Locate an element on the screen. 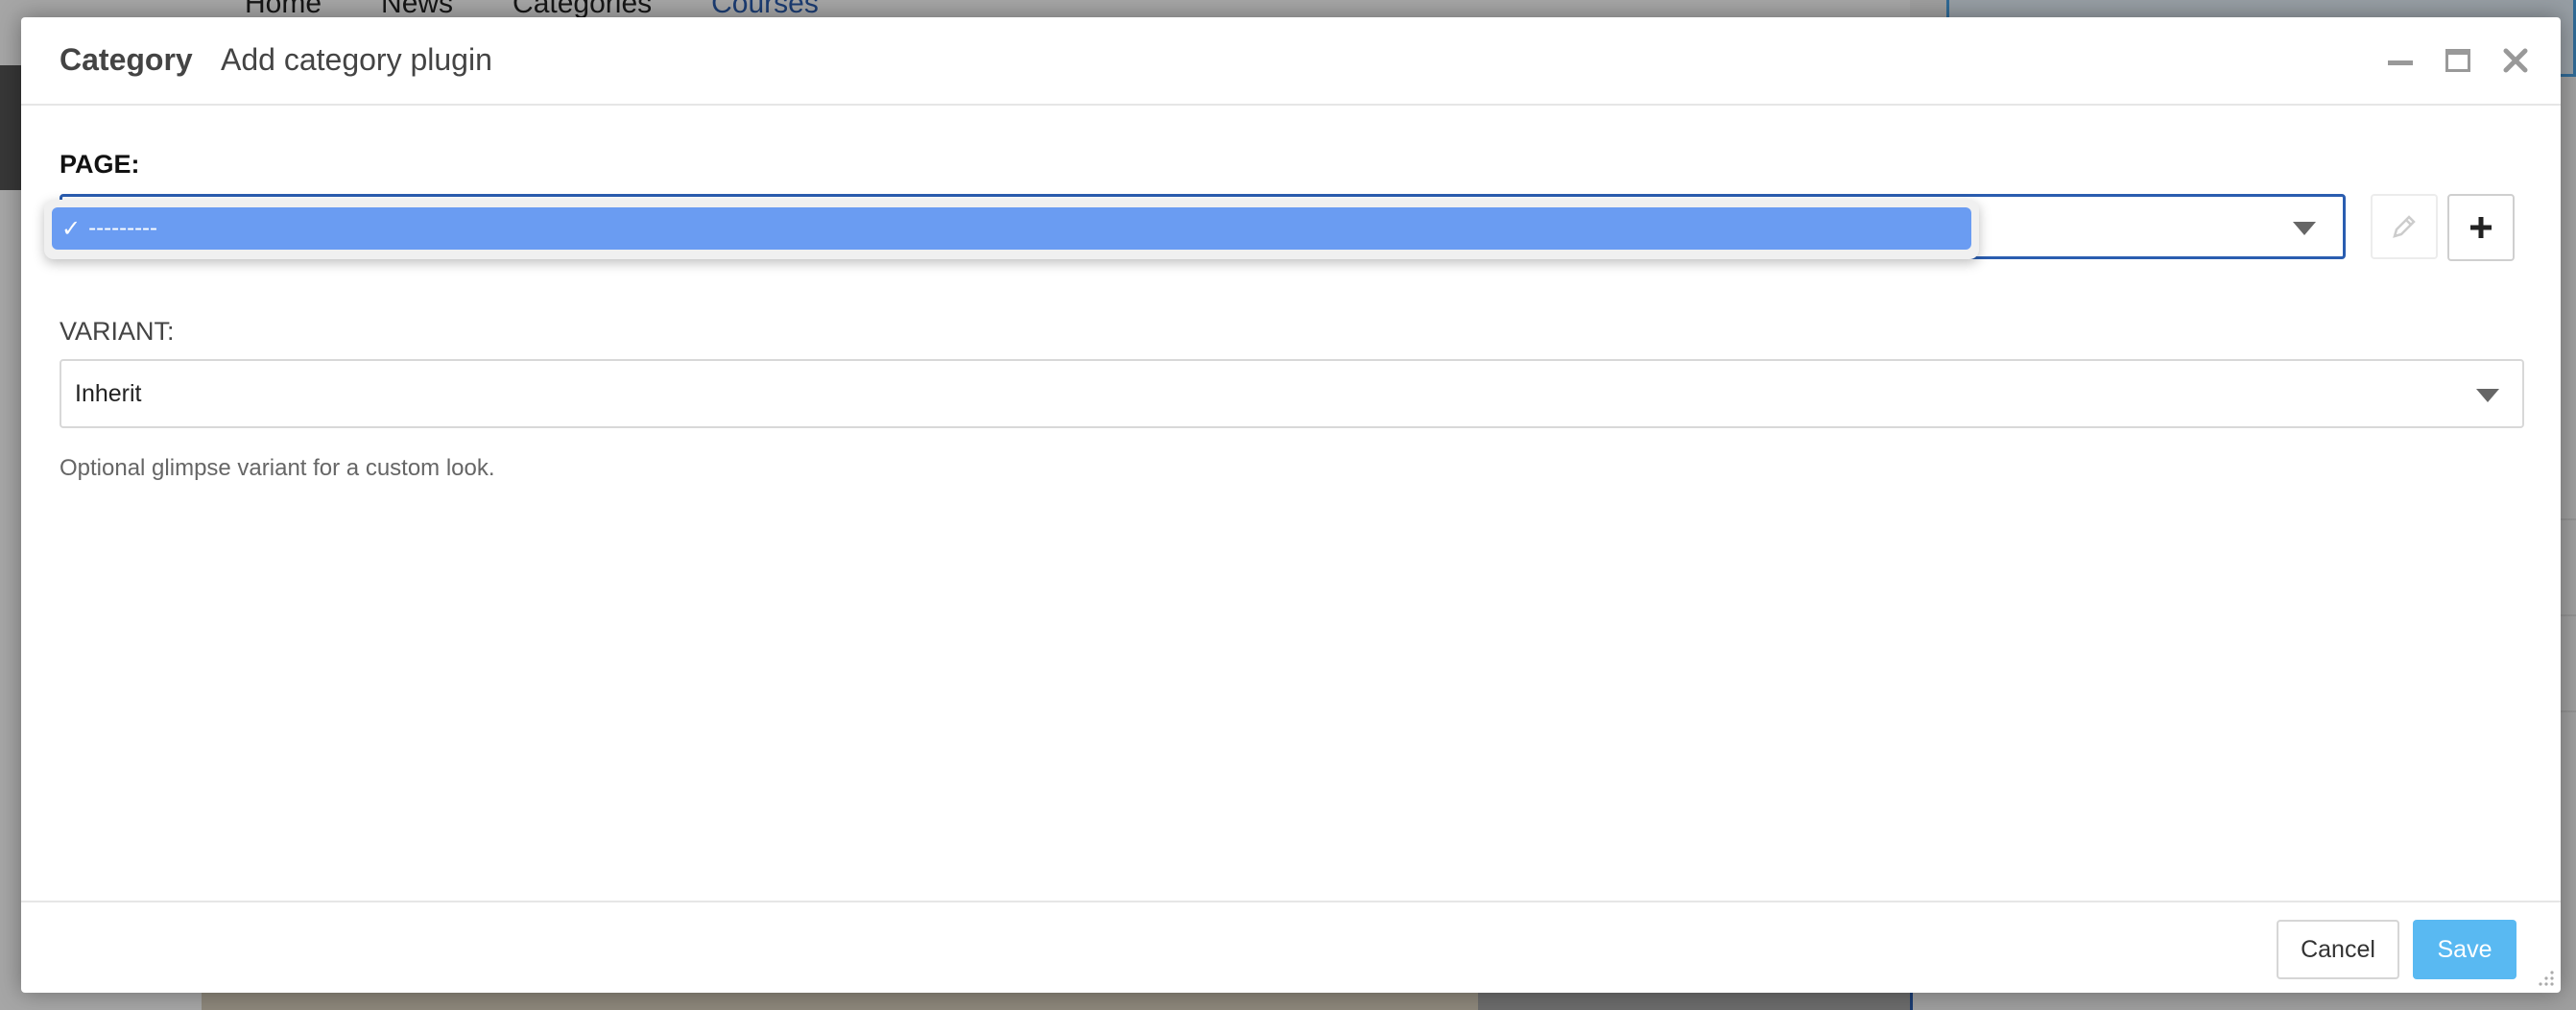 The width and height of the screenshot is (2576, 1010). cancel-button: Cancel is located at coordinates (2338, 950).